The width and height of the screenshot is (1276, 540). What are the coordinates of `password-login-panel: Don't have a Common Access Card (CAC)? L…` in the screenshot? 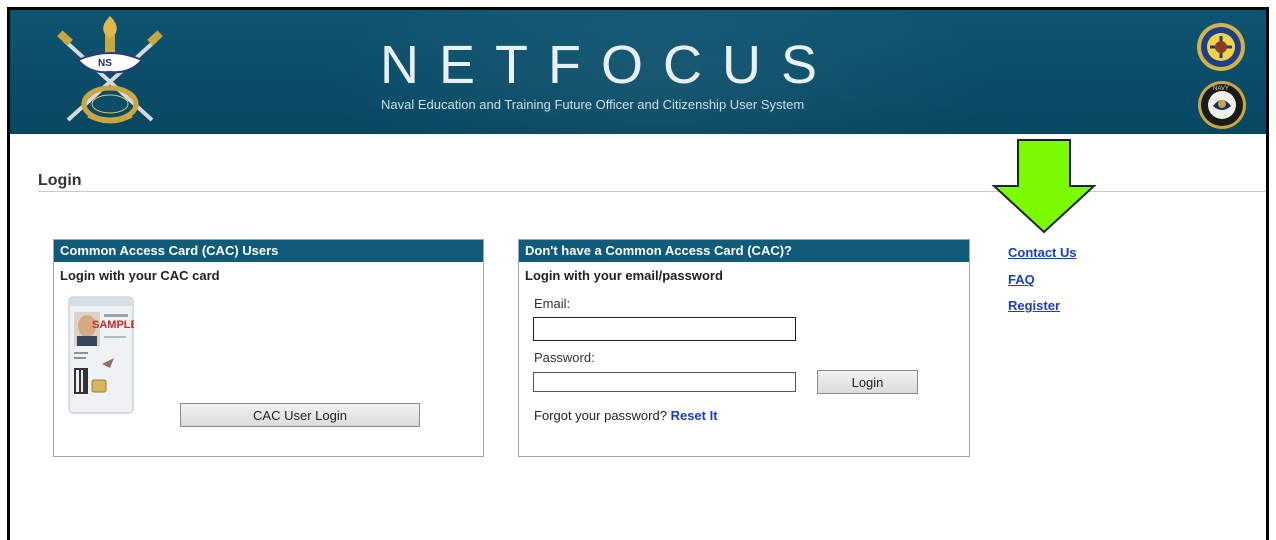 It's located at (744, 348).